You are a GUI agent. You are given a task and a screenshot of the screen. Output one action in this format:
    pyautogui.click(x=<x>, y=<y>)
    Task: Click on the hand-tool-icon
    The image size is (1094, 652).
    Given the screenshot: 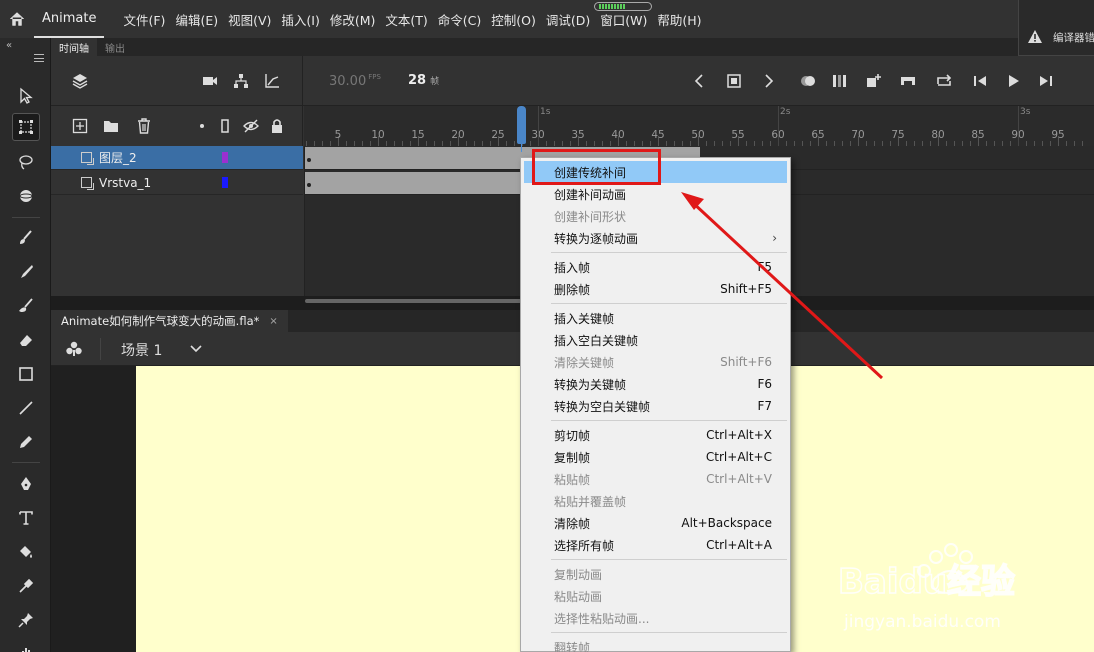 What is the action you would take?
    pyautogui.click(x=26, y=645)
    